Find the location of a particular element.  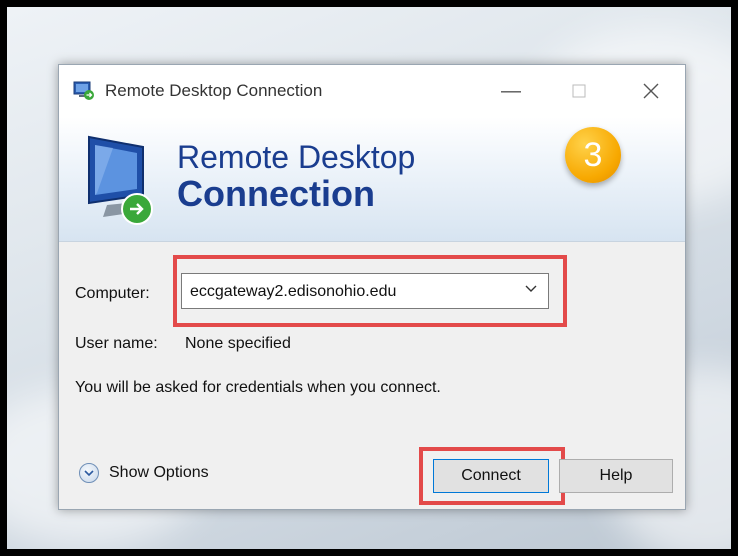

computer-combobox: eccgateway2.edisonohio.edu is located at coordinates (365, 291).